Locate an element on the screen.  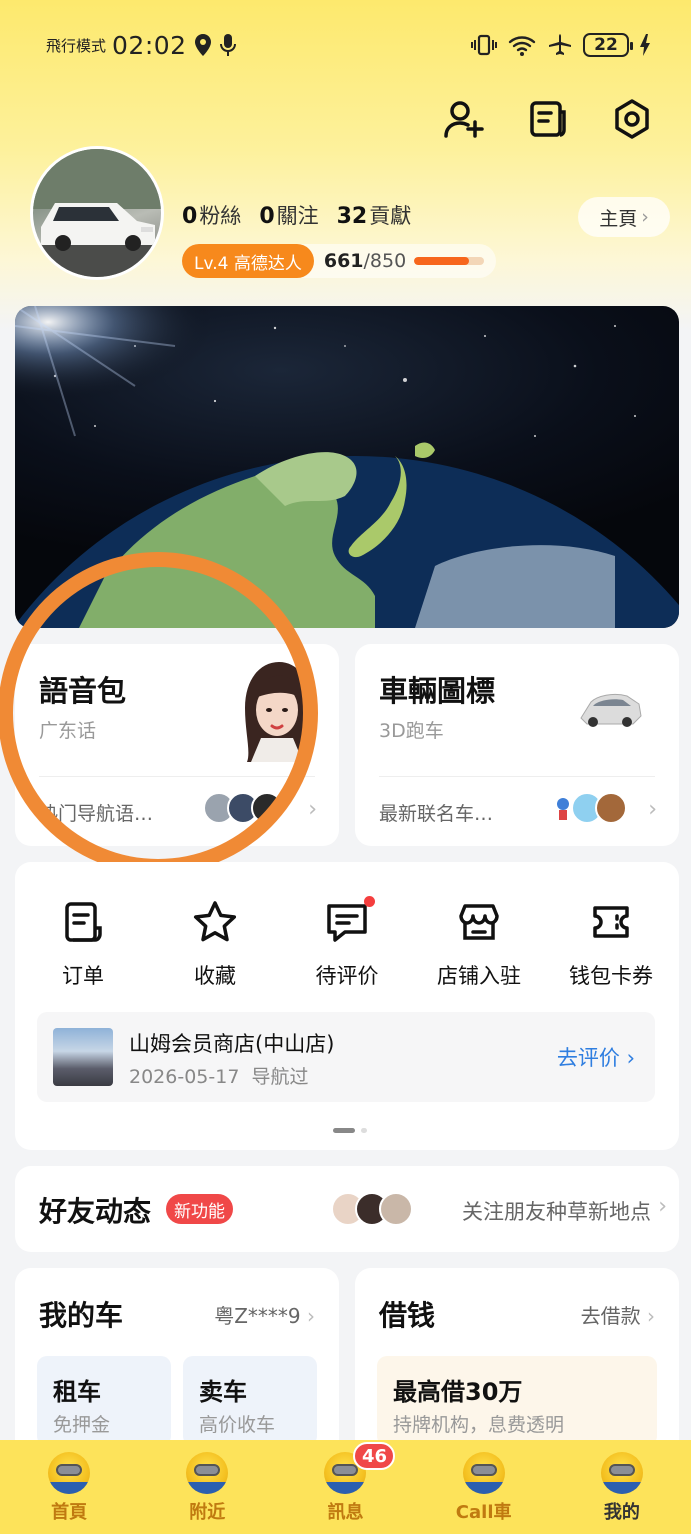
avatar is located at coordinates (97, 213).